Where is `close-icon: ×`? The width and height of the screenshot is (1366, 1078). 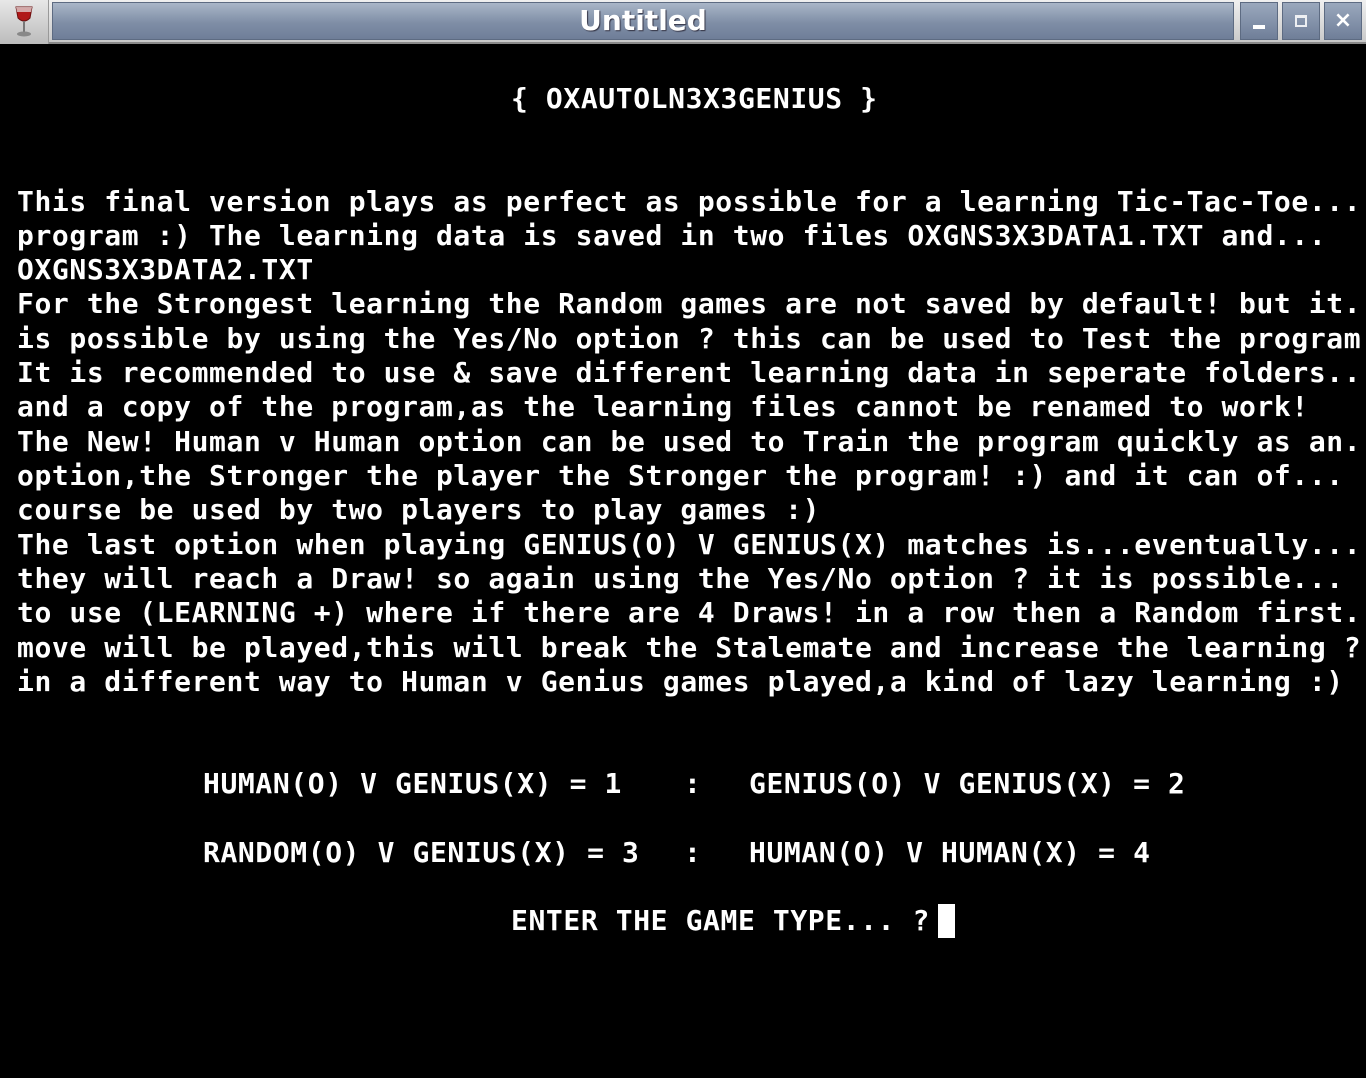 close-icon: × is located at coordinates (1343, 20).